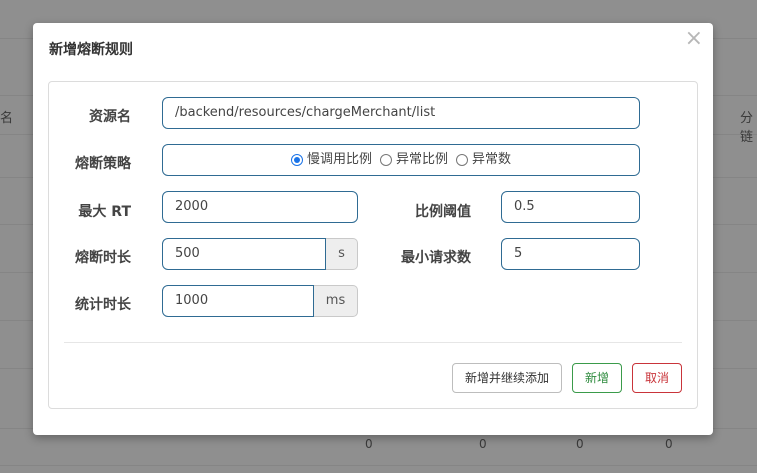  What do you see at coordinates (570, 254) in the screenshot?
I see `min-requests-input: 5` at bounding box center [570, 254].